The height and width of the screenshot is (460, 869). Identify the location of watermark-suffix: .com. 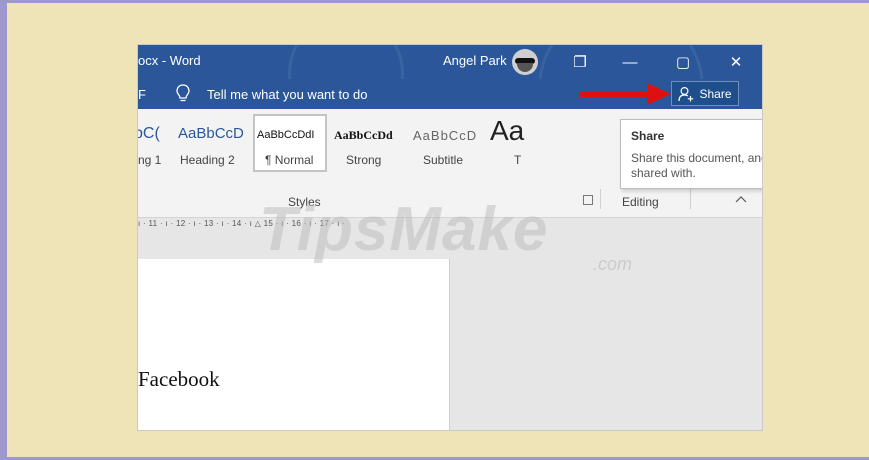
(613, 264).